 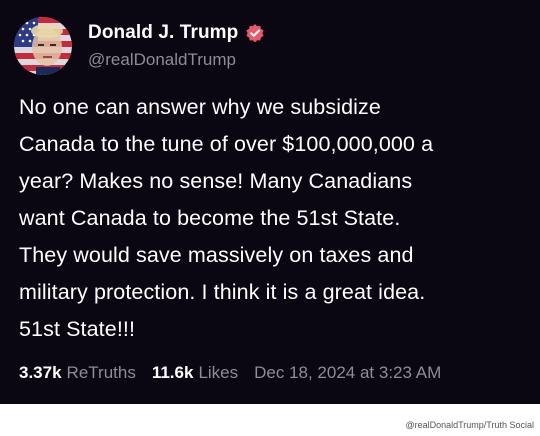 I want to click on avatar-image, so click(x=43, y=46).